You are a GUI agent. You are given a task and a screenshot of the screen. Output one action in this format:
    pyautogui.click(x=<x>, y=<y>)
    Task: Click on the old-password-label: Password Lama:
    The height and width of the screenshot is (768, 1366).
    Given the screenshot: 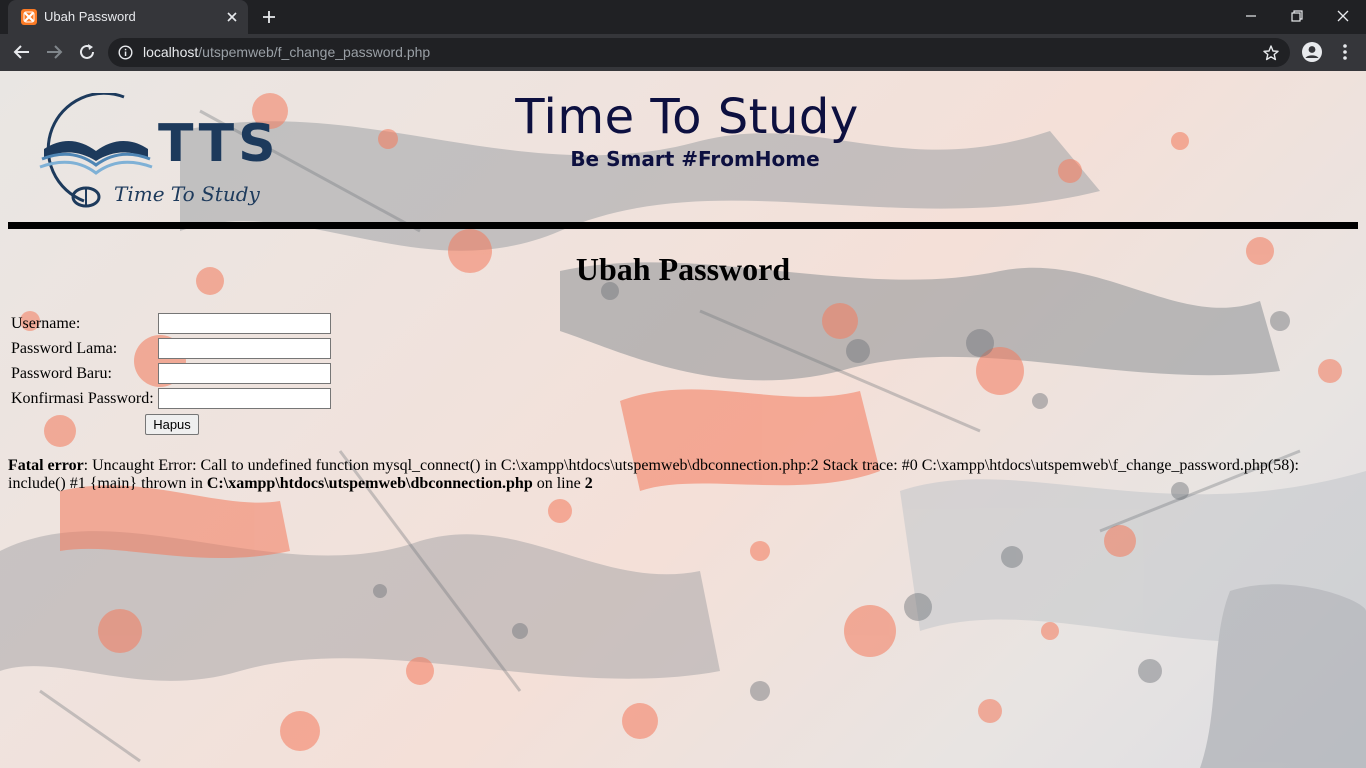 What is the action you would take?
    pyautogui.click(x=64, y=348)
    